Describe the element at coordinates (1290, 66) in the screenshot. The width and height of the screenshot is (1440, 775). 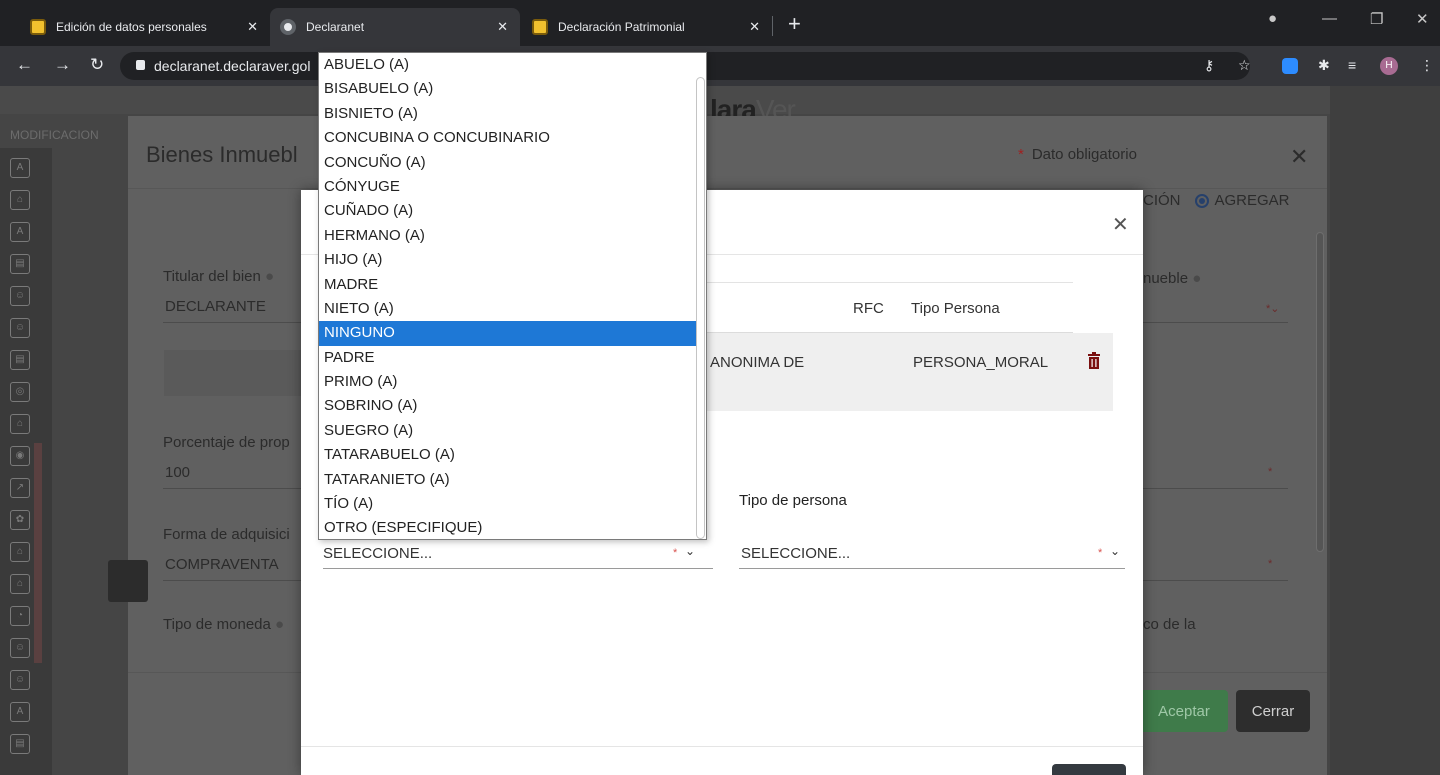
I see `zoom-extension-icon` at that location.